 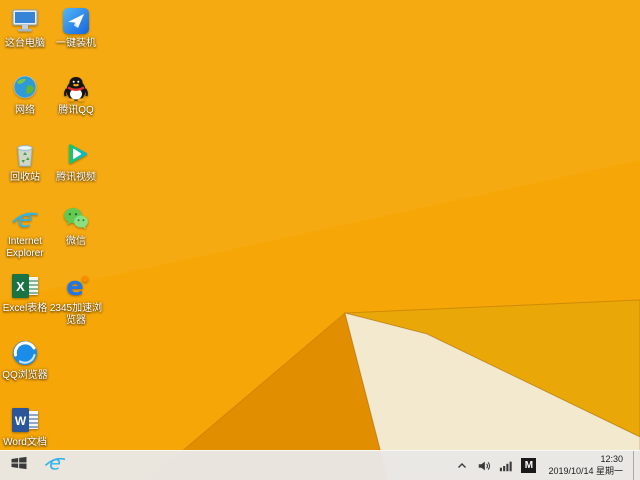 What do you see at coordinates (25, 88) in the screenshot?
I see `globe-icon` at bounding box center [25, 88].